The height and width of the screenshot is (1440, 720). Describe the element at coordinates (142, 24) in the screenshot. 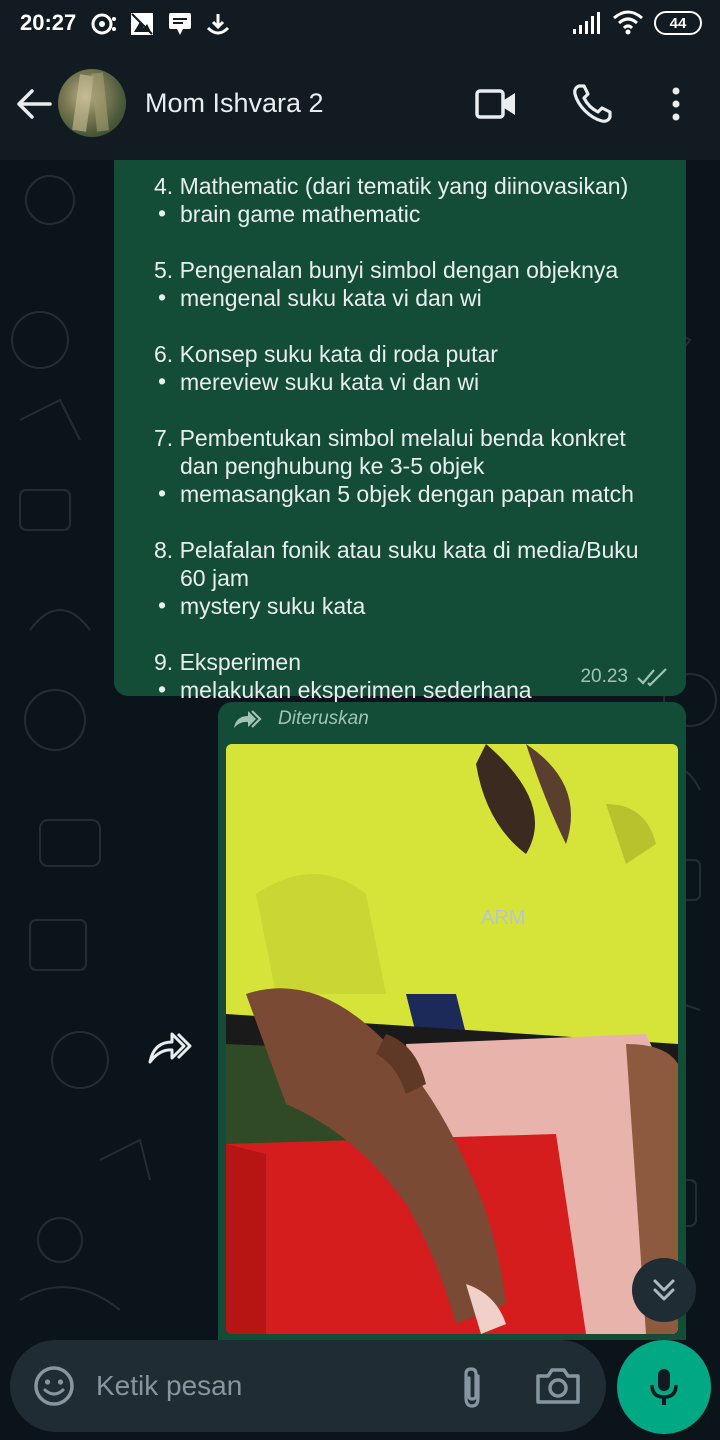

I see `gallery-icon` at that location.